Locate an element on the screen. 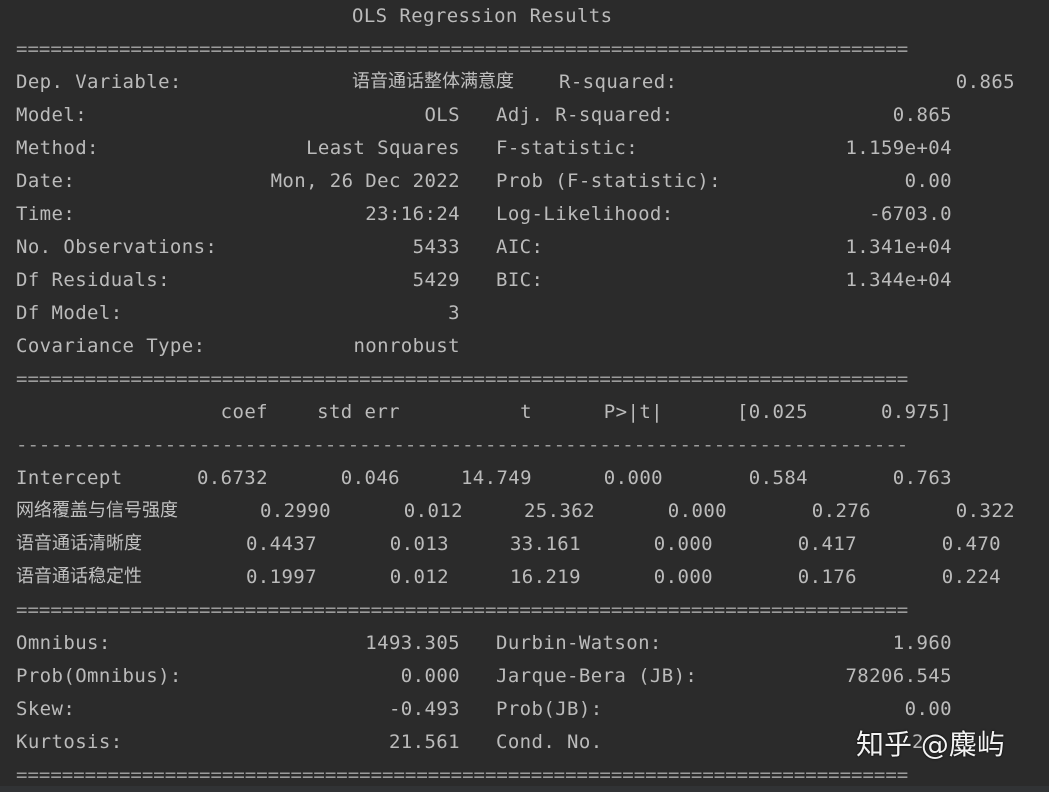 This screenshot has height=792, width=1049. coef-cell: 0.1997 is located at coordinates (281, 577).